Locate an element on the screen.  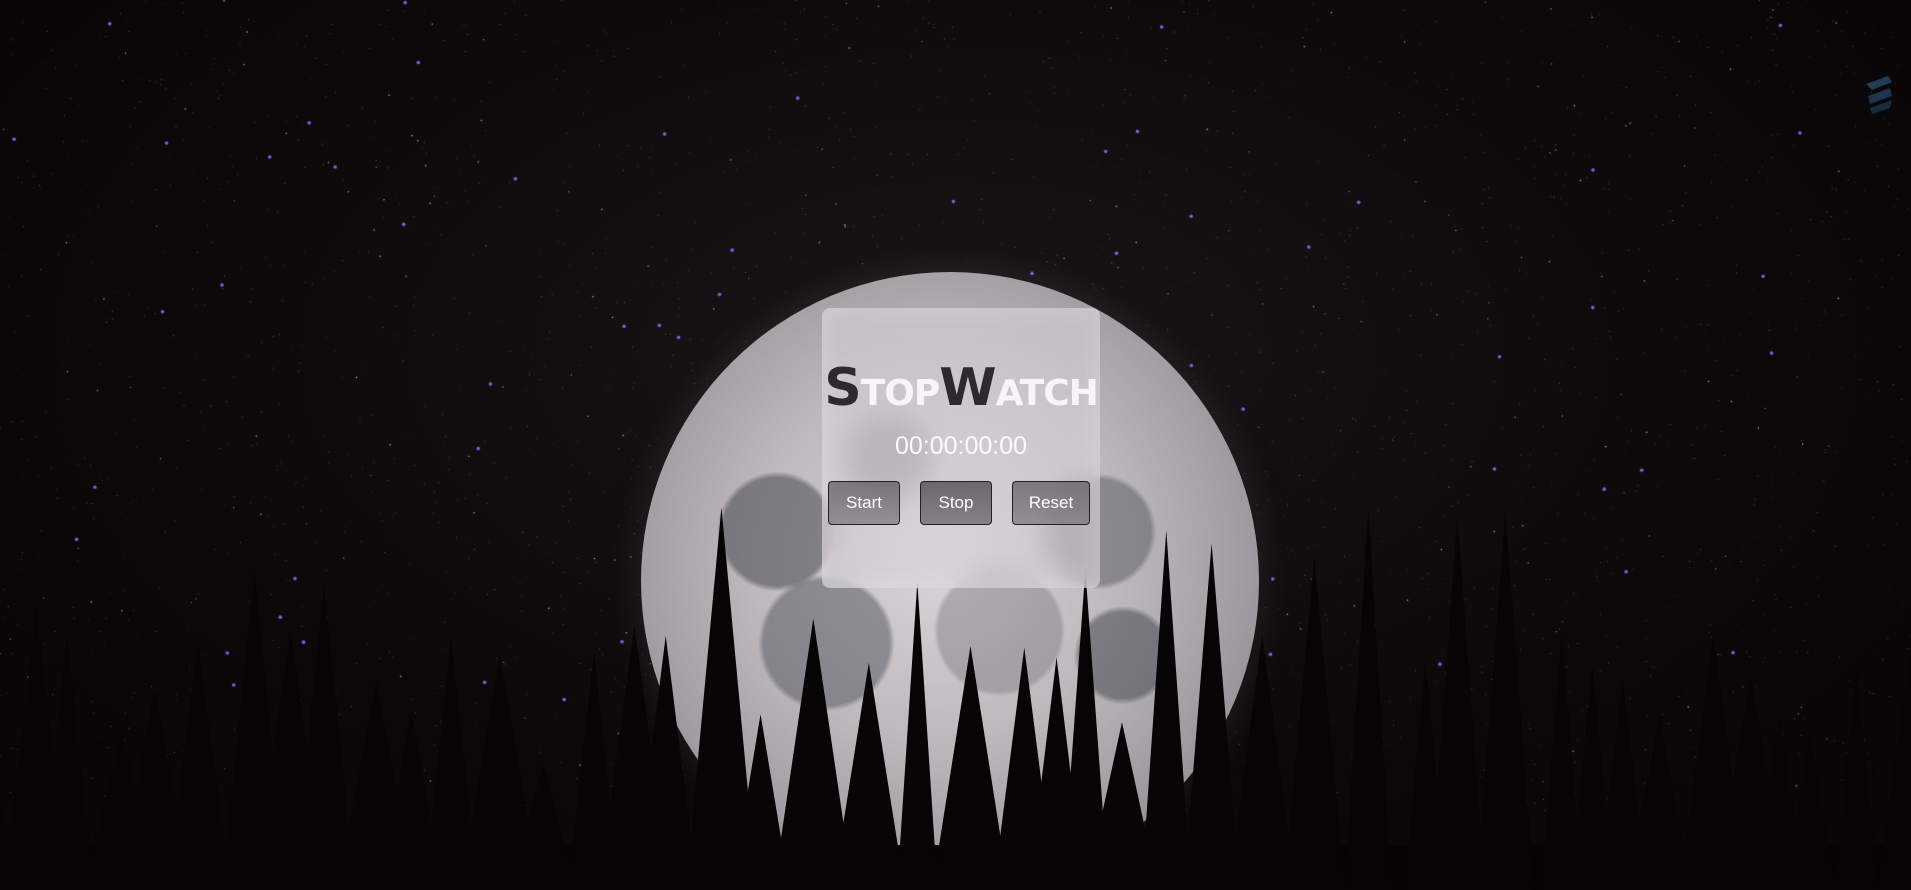
title-letter-s: S is located at coordinates (842, 388).